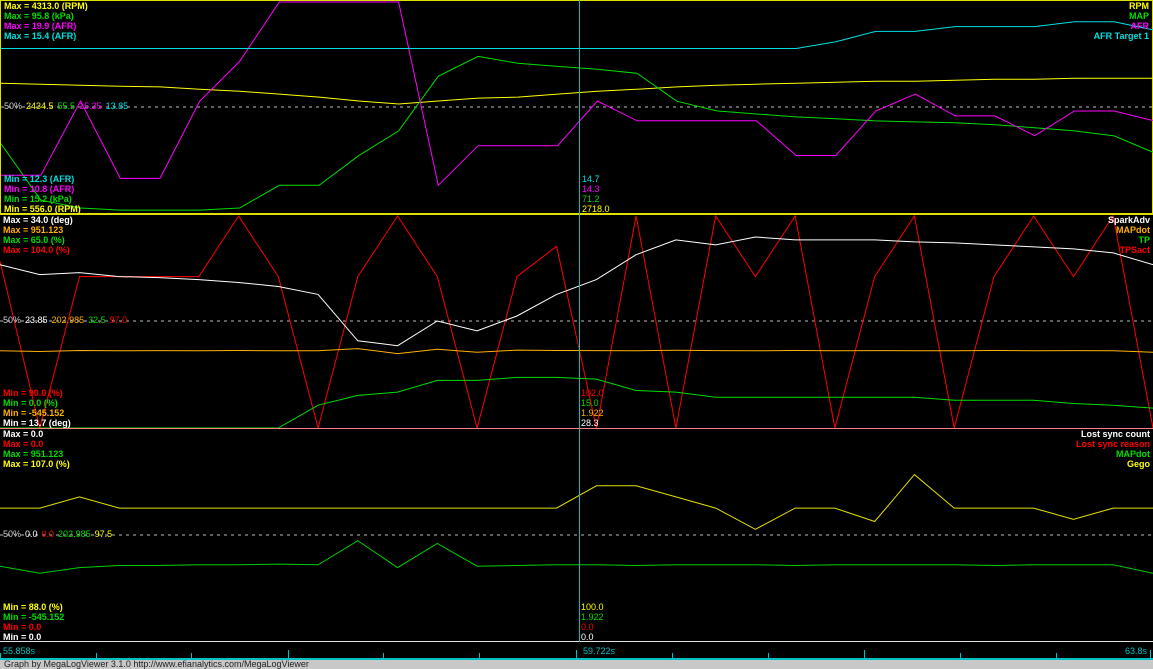 The height and width of the screenshot is (669, 1153). Describe the element at coordinates (19, 651) in the screenshot. I see `time-start: 55.858s` at that location.